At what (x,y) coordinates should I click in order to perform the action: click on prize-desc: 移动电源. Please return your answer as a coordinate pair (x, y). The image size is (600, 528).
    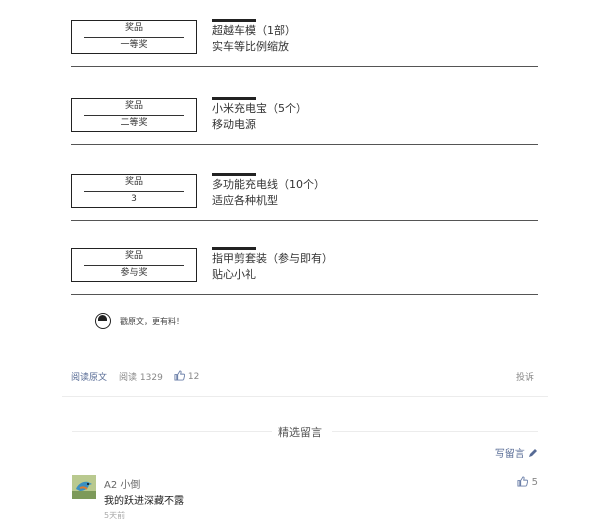
    Looking at the image, I should click on (234, 124).